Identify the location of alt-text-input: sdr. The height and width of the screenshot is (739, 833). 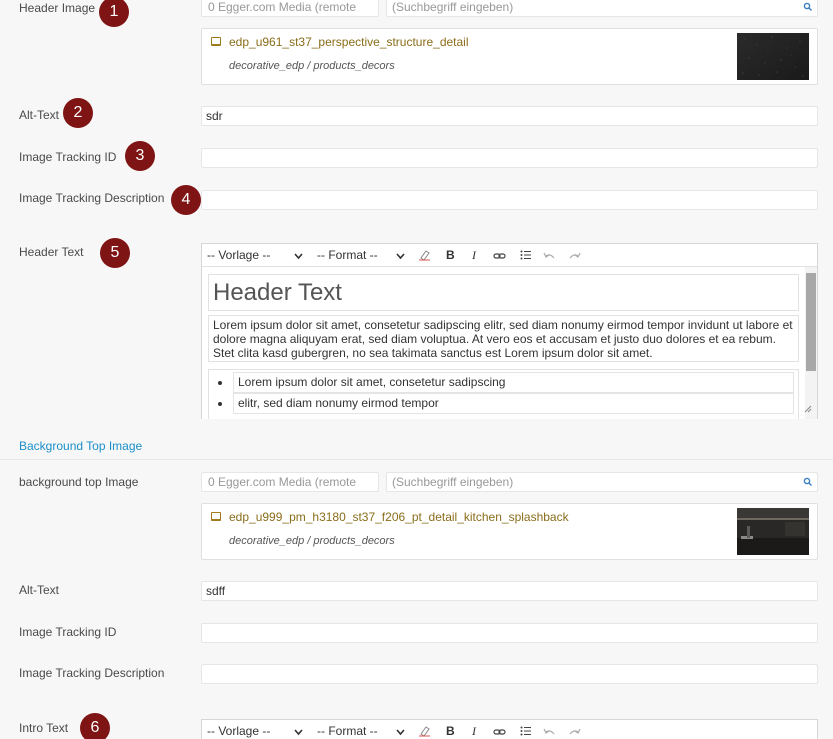
(509, 116).